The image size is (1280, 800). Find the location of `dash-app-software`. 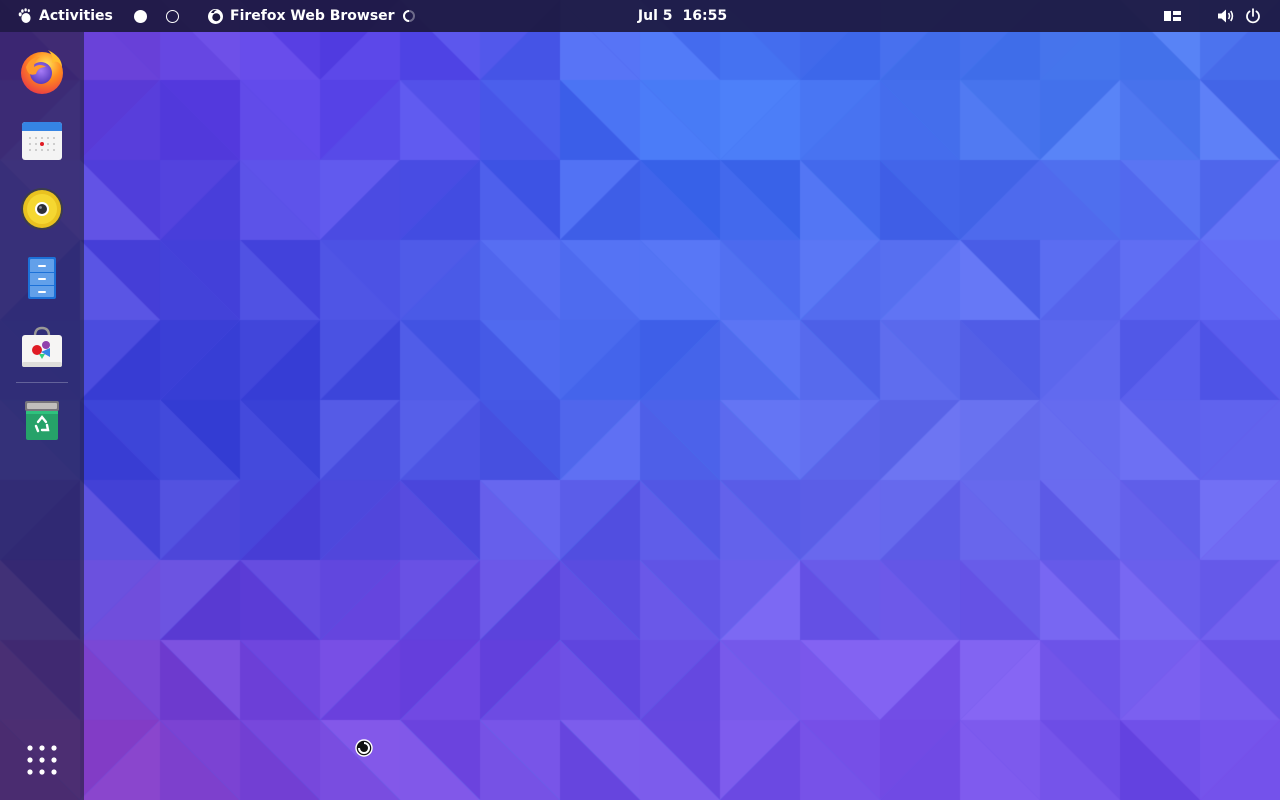

dash-app-software is located at coordinates (42, 347).